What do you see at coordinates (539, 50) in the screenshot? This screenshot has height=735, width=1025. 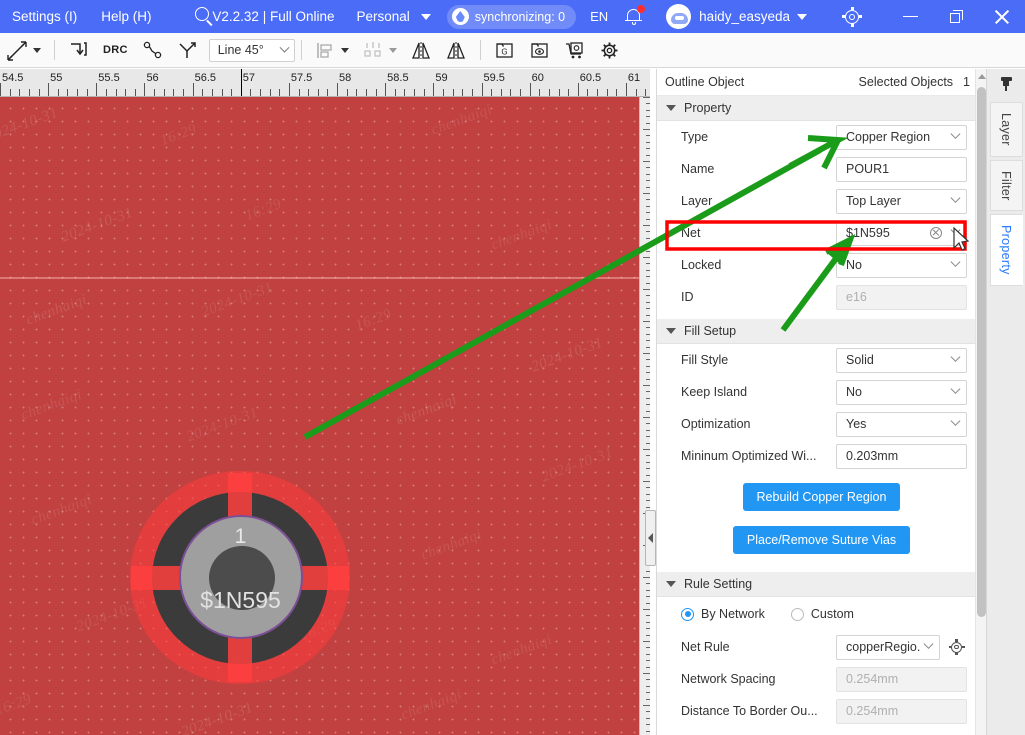 I see `preview-output-button` at bounding box center [539, 50].